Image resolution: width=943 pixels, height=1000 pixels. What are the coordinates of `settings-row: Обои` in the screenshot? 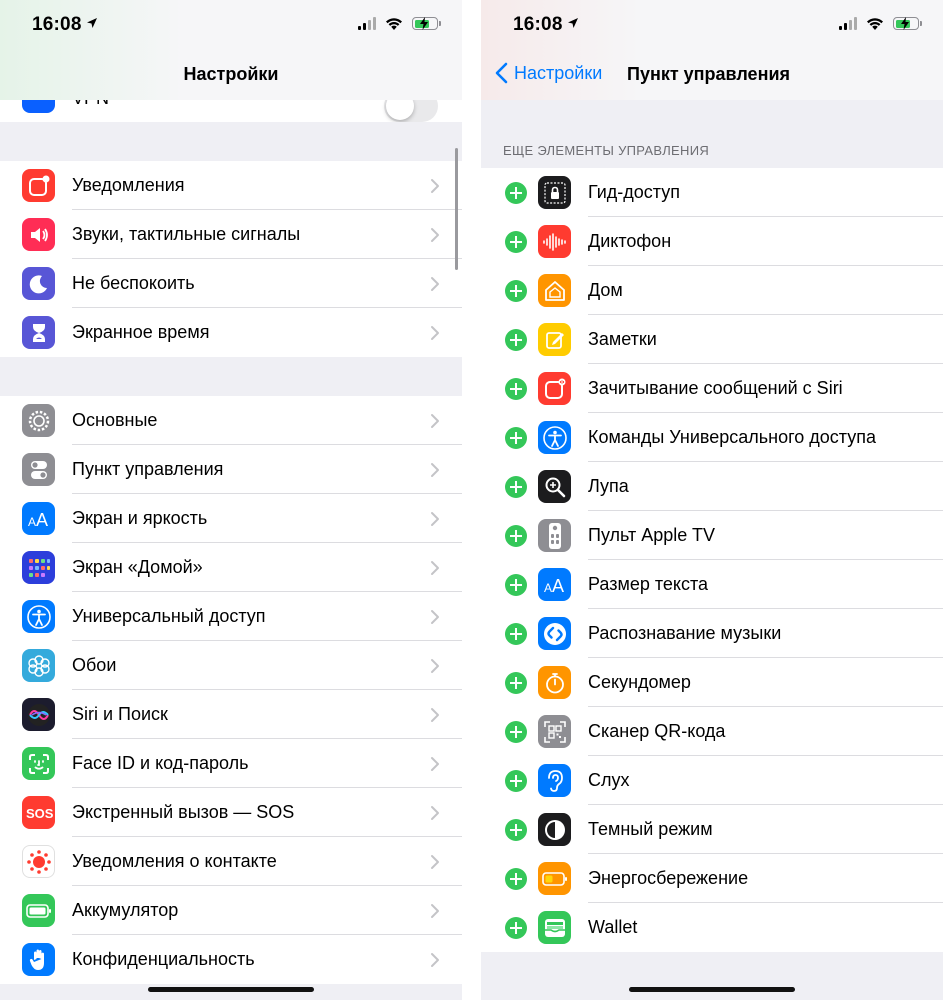 It's located at (231, 665).